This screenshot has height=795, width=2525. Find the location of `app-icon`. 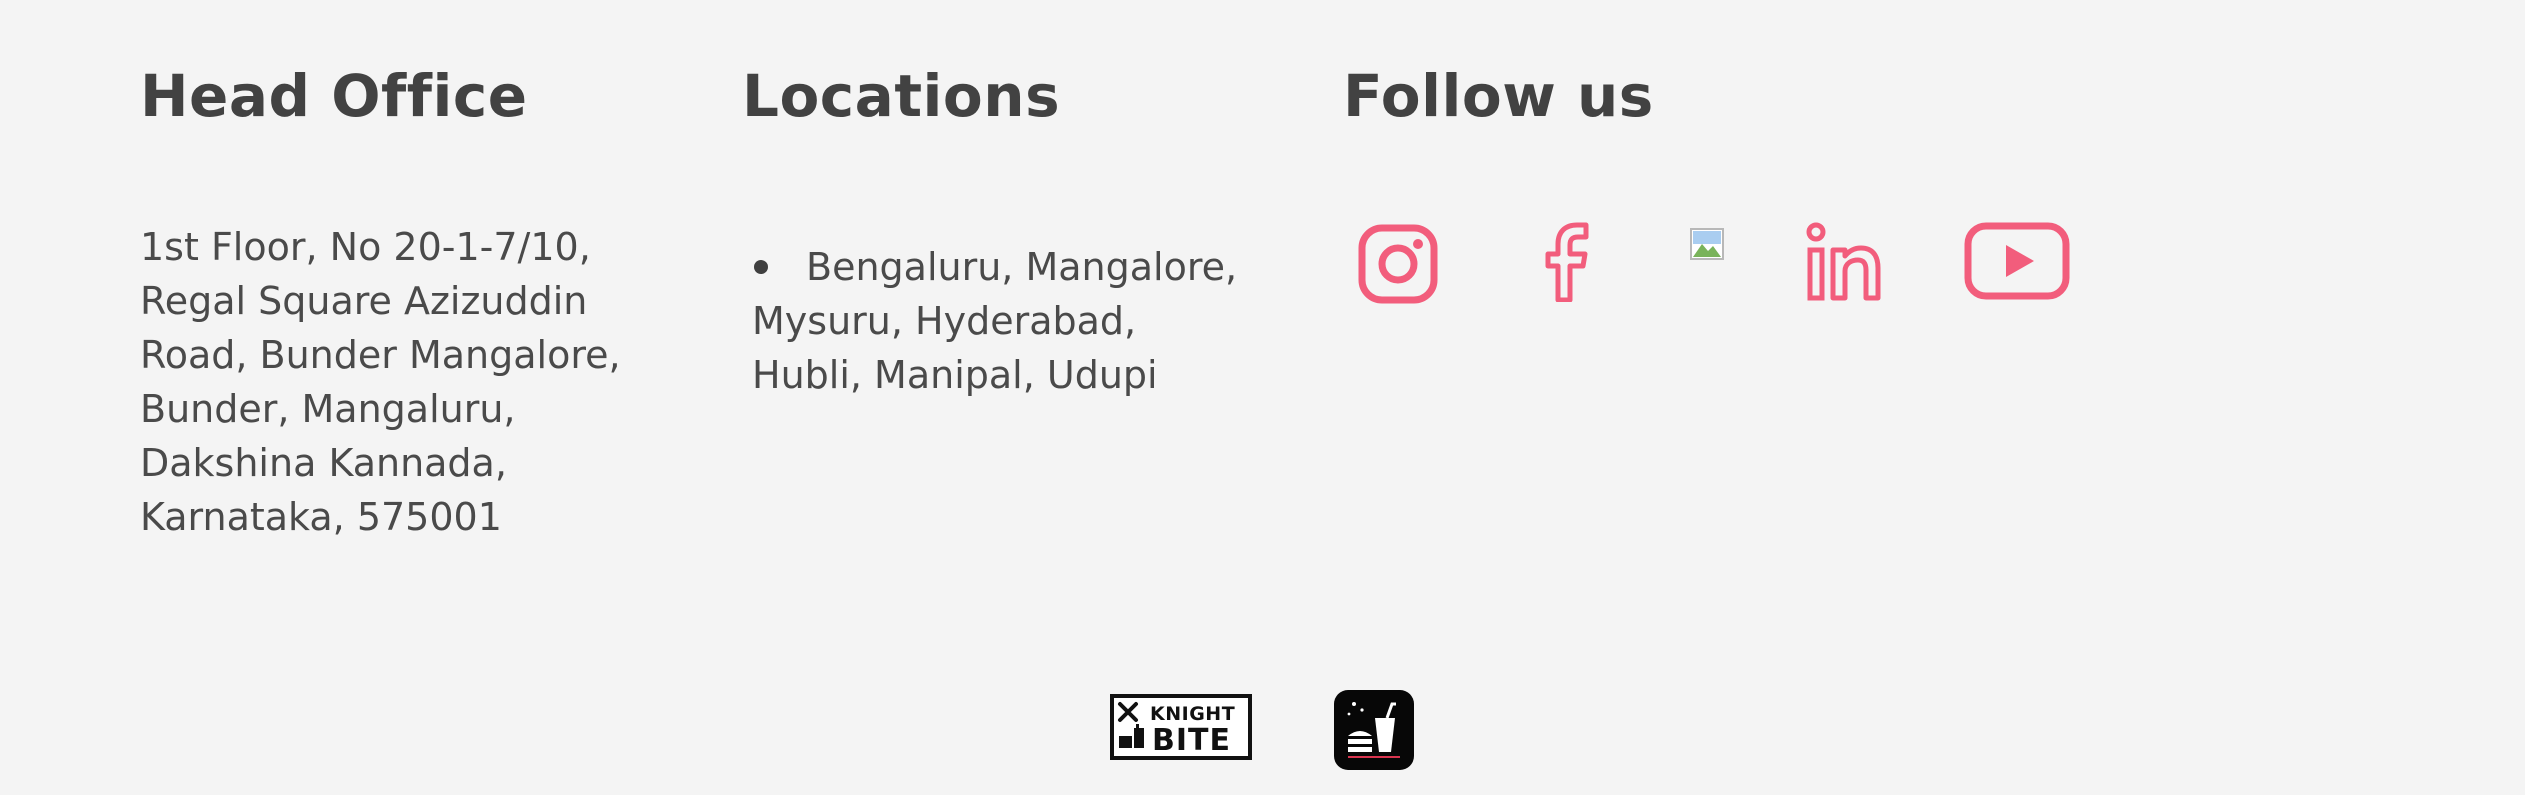

app-icon is located at coordinates (1374, 730).